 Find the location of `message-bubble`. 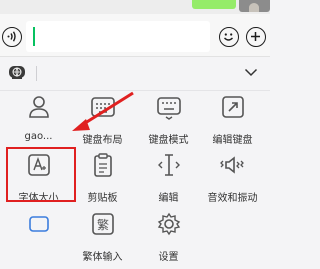

message-bubble is located at coordinates (214, 4).